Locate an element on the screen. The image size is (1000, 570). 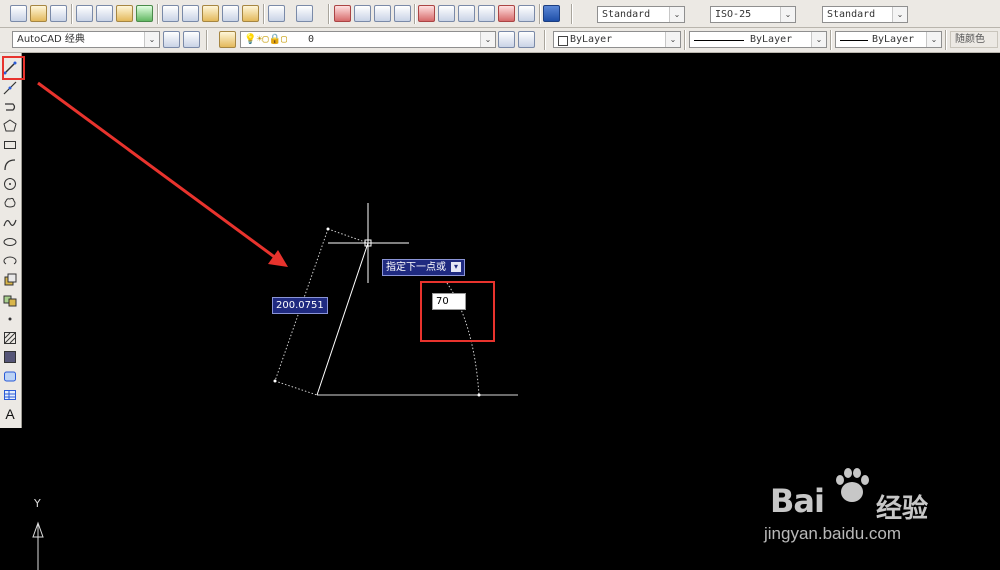
table-style-select: Standard ⌄ is located at coordinates (865, 14).